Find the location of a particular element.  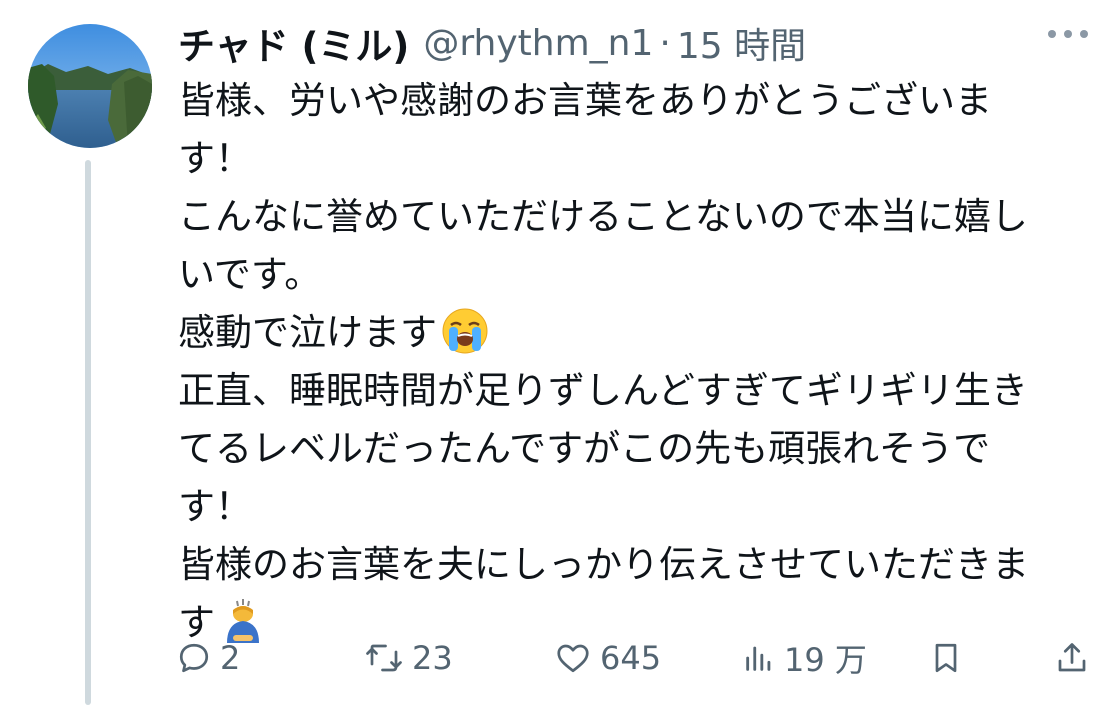

share-icon is located at coordinates (1072, 657).